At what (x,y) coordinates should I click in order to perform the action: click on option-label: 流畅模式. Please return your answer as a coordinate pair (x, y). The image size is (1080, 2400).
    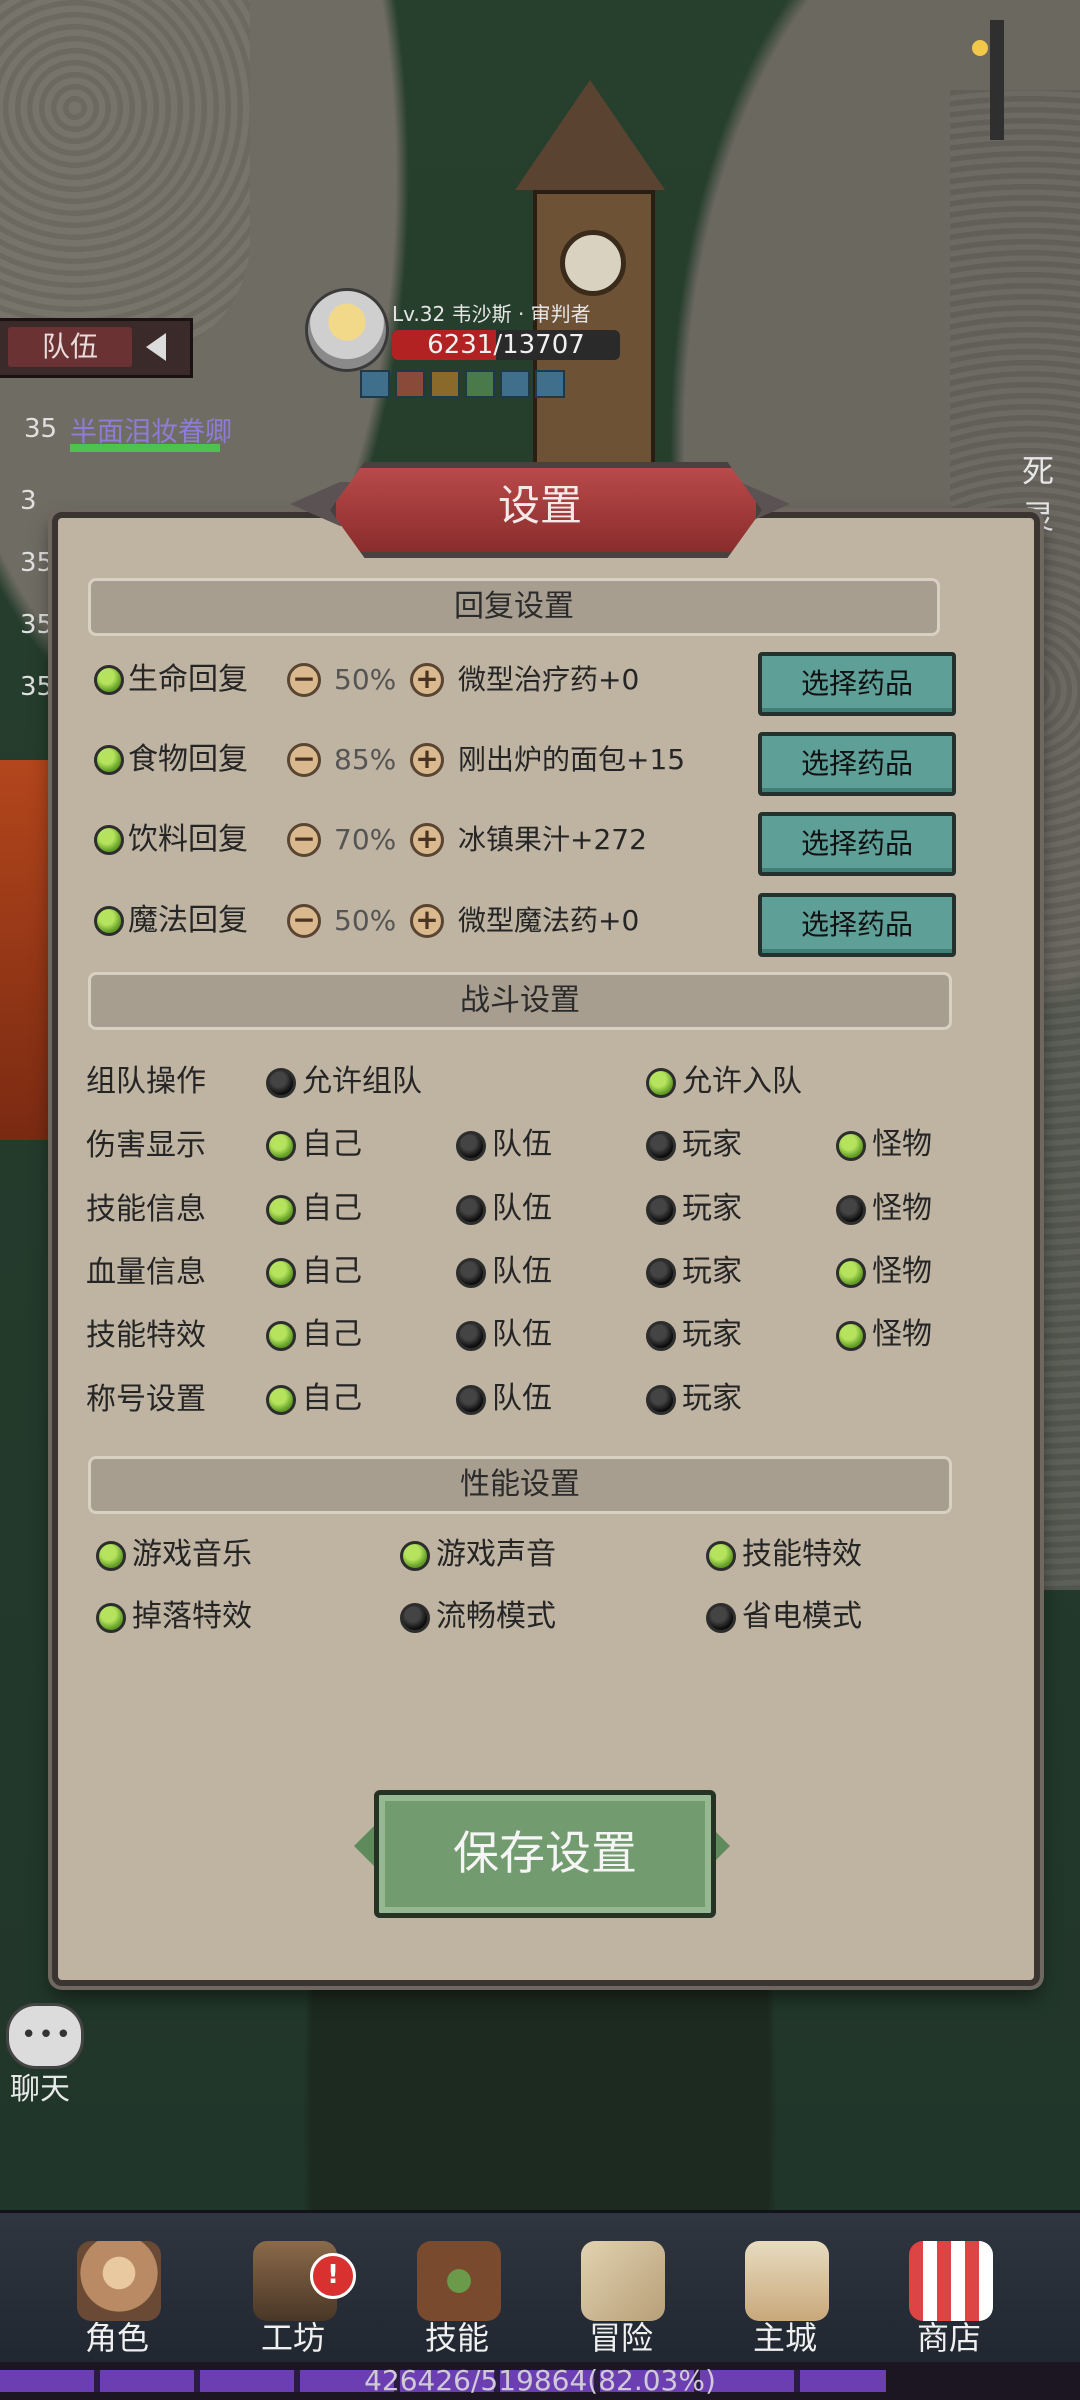
    Looking at the image, I should click on (496, 1616).